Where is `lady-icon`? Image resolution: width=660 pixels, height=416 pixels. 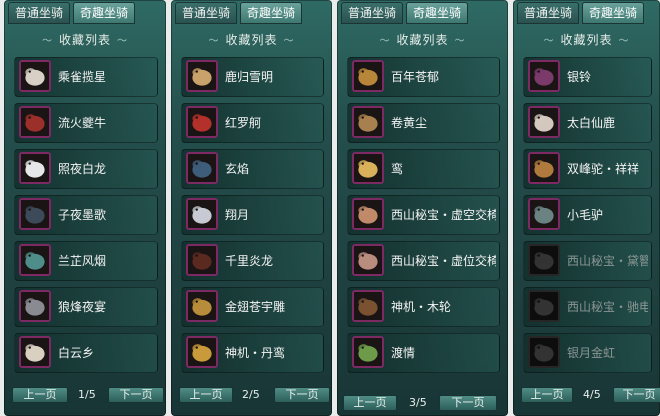
lady-icon is located at coordinates (368, 260).